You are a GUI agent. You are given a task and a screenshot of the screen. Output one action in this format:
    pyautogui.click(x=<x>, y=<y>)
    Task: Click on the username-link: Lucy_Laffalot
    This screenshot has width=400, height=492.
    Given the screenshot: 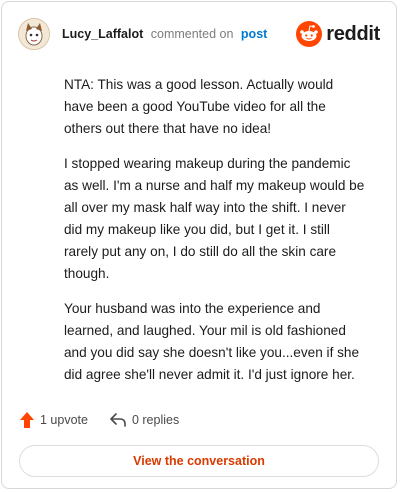 What is the action you would take?
    pyautogui.click(x=102, y=34)
    